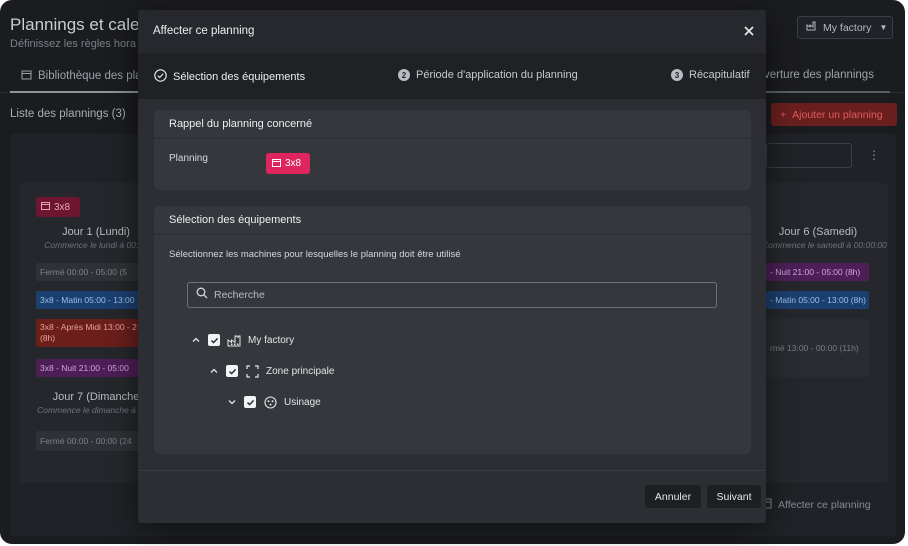 This screenshot has height=546, width=908. Describe the element at coordinates (824, 504) in the screenshot. I see `assign-planning-label: Affecter ce planning` at that location.